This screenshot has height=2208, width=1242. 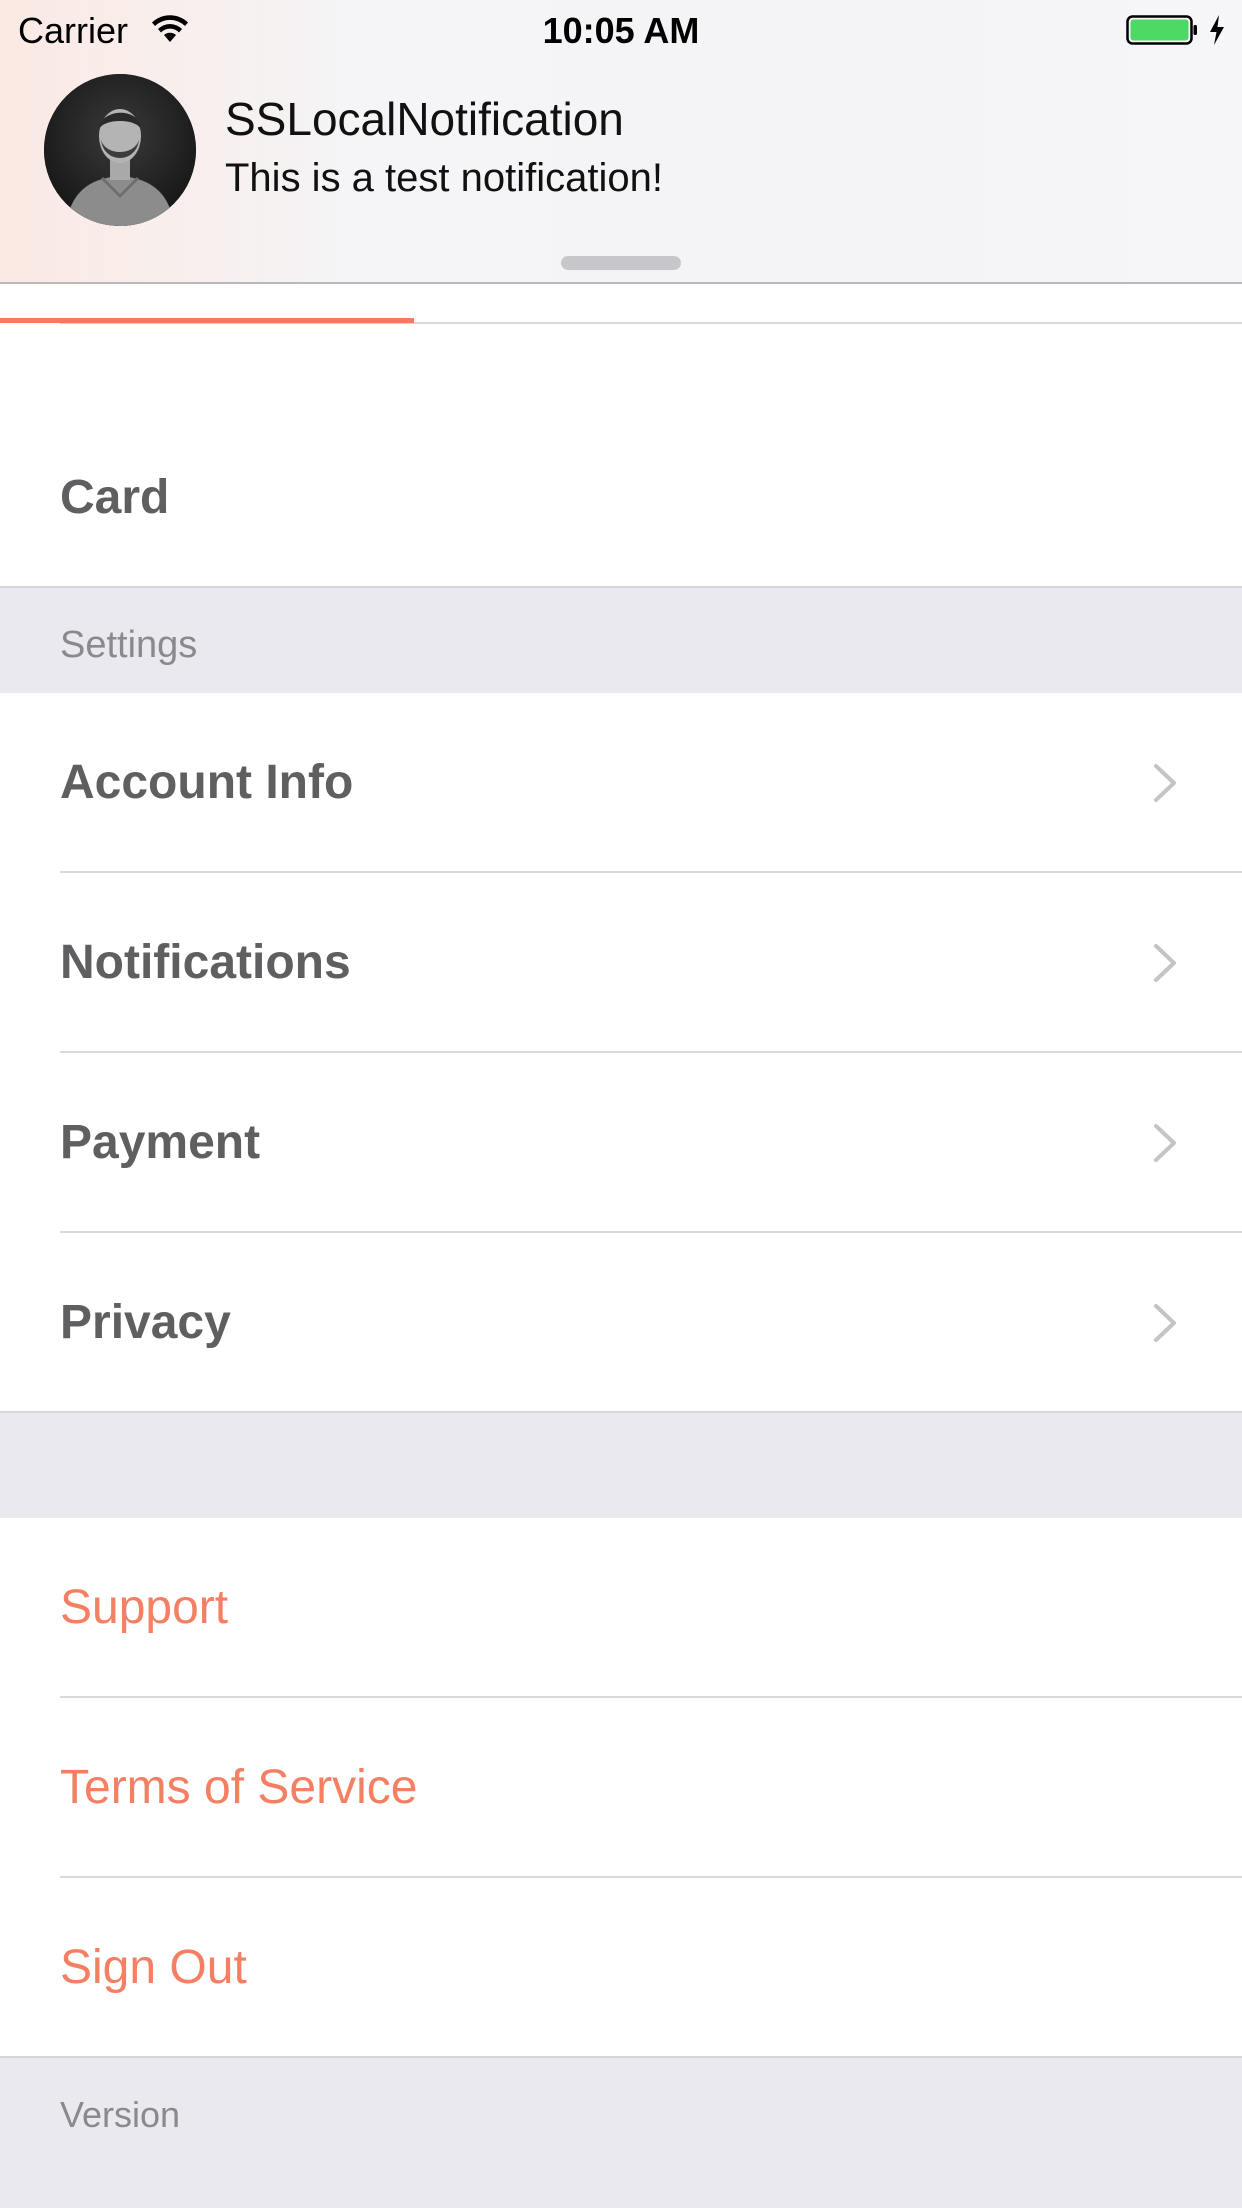 I want to click on support-label: Support, so click(x=144, y=1607).